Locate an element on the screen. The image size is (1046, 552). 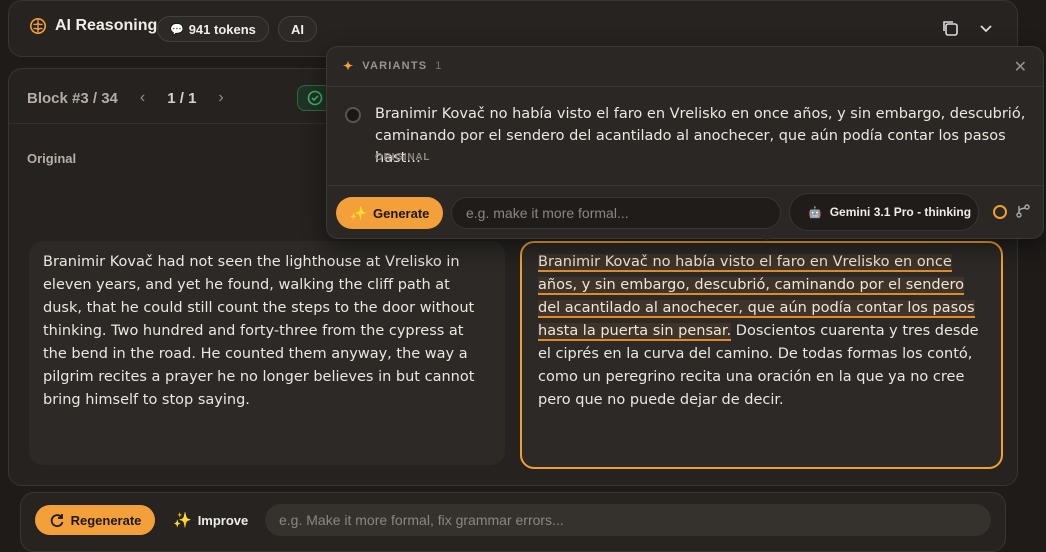
variant-radio is located at coordinates (353, 115).